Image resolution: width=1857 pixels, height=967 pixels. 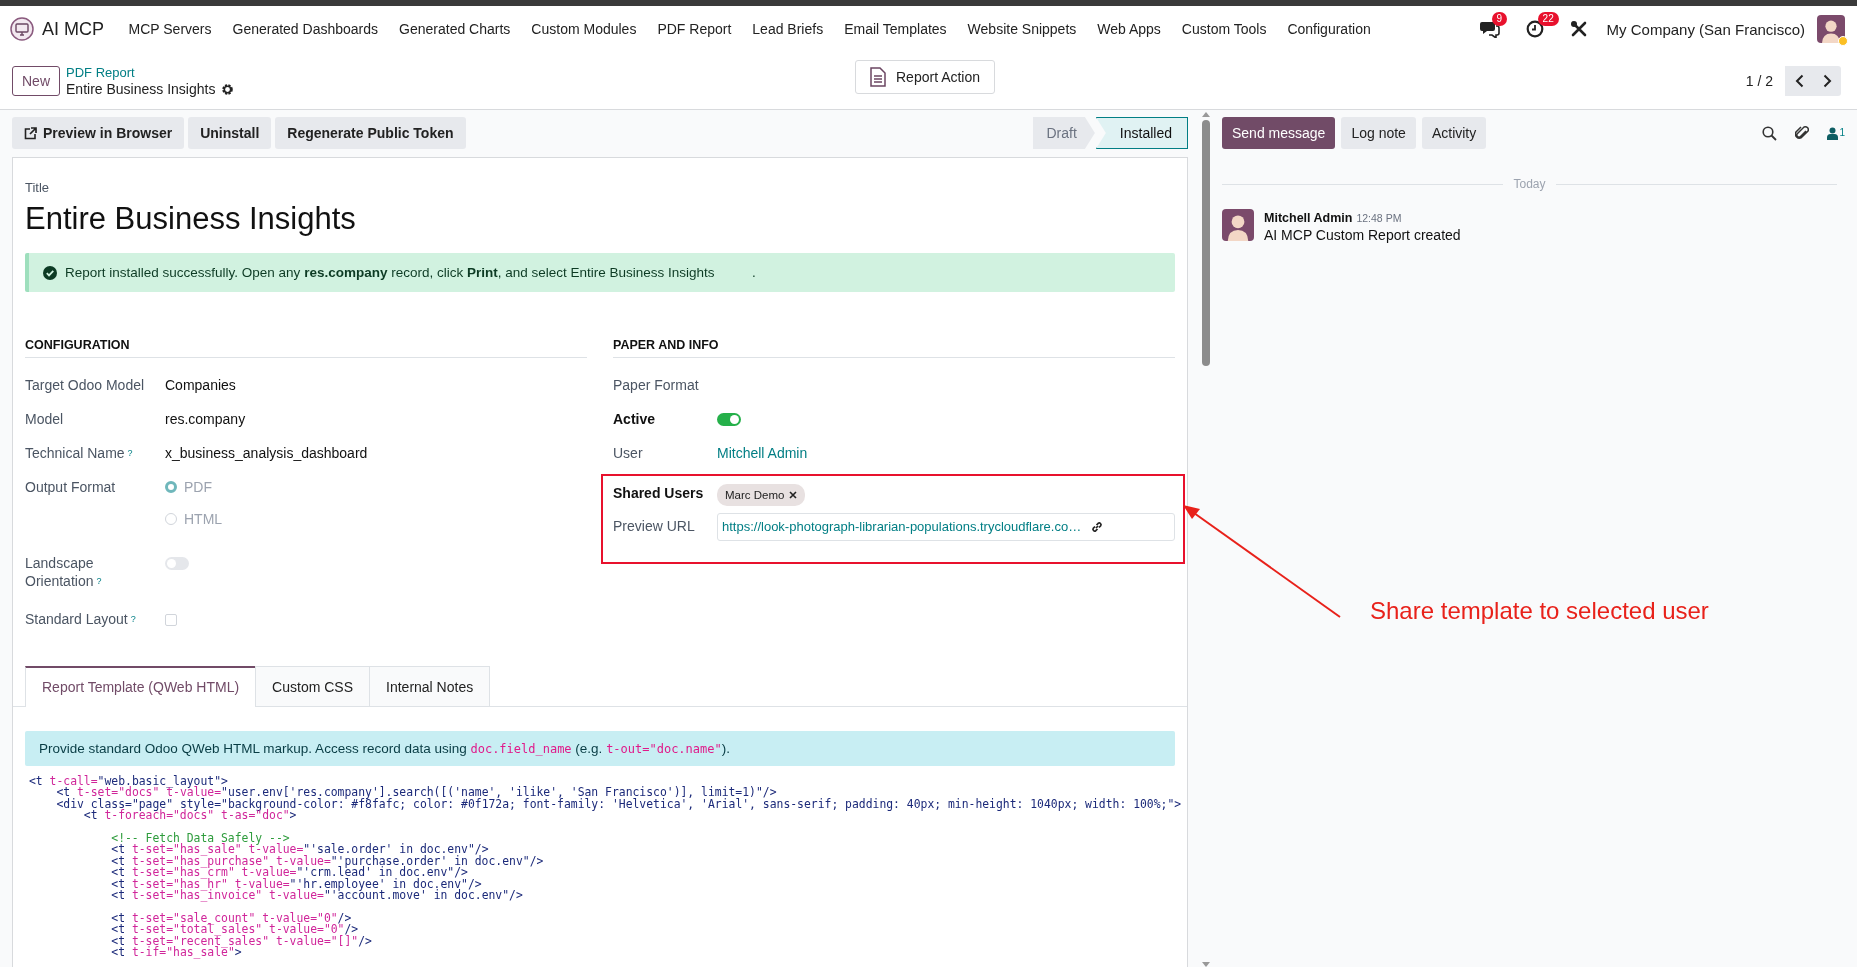 I want to click on menu-item: Custom Modules, so click(x=583, y=29).